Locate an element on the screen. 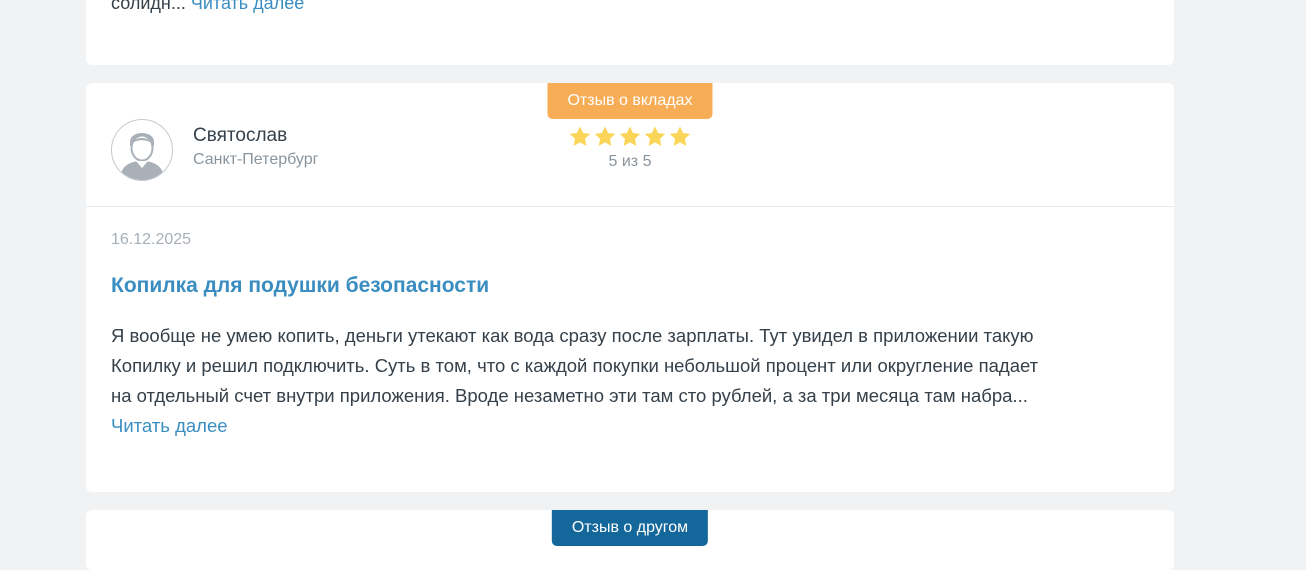 The width and height of the screenshot is (1306, 570). author-name: Святослав is located at coordinates (240, 135).